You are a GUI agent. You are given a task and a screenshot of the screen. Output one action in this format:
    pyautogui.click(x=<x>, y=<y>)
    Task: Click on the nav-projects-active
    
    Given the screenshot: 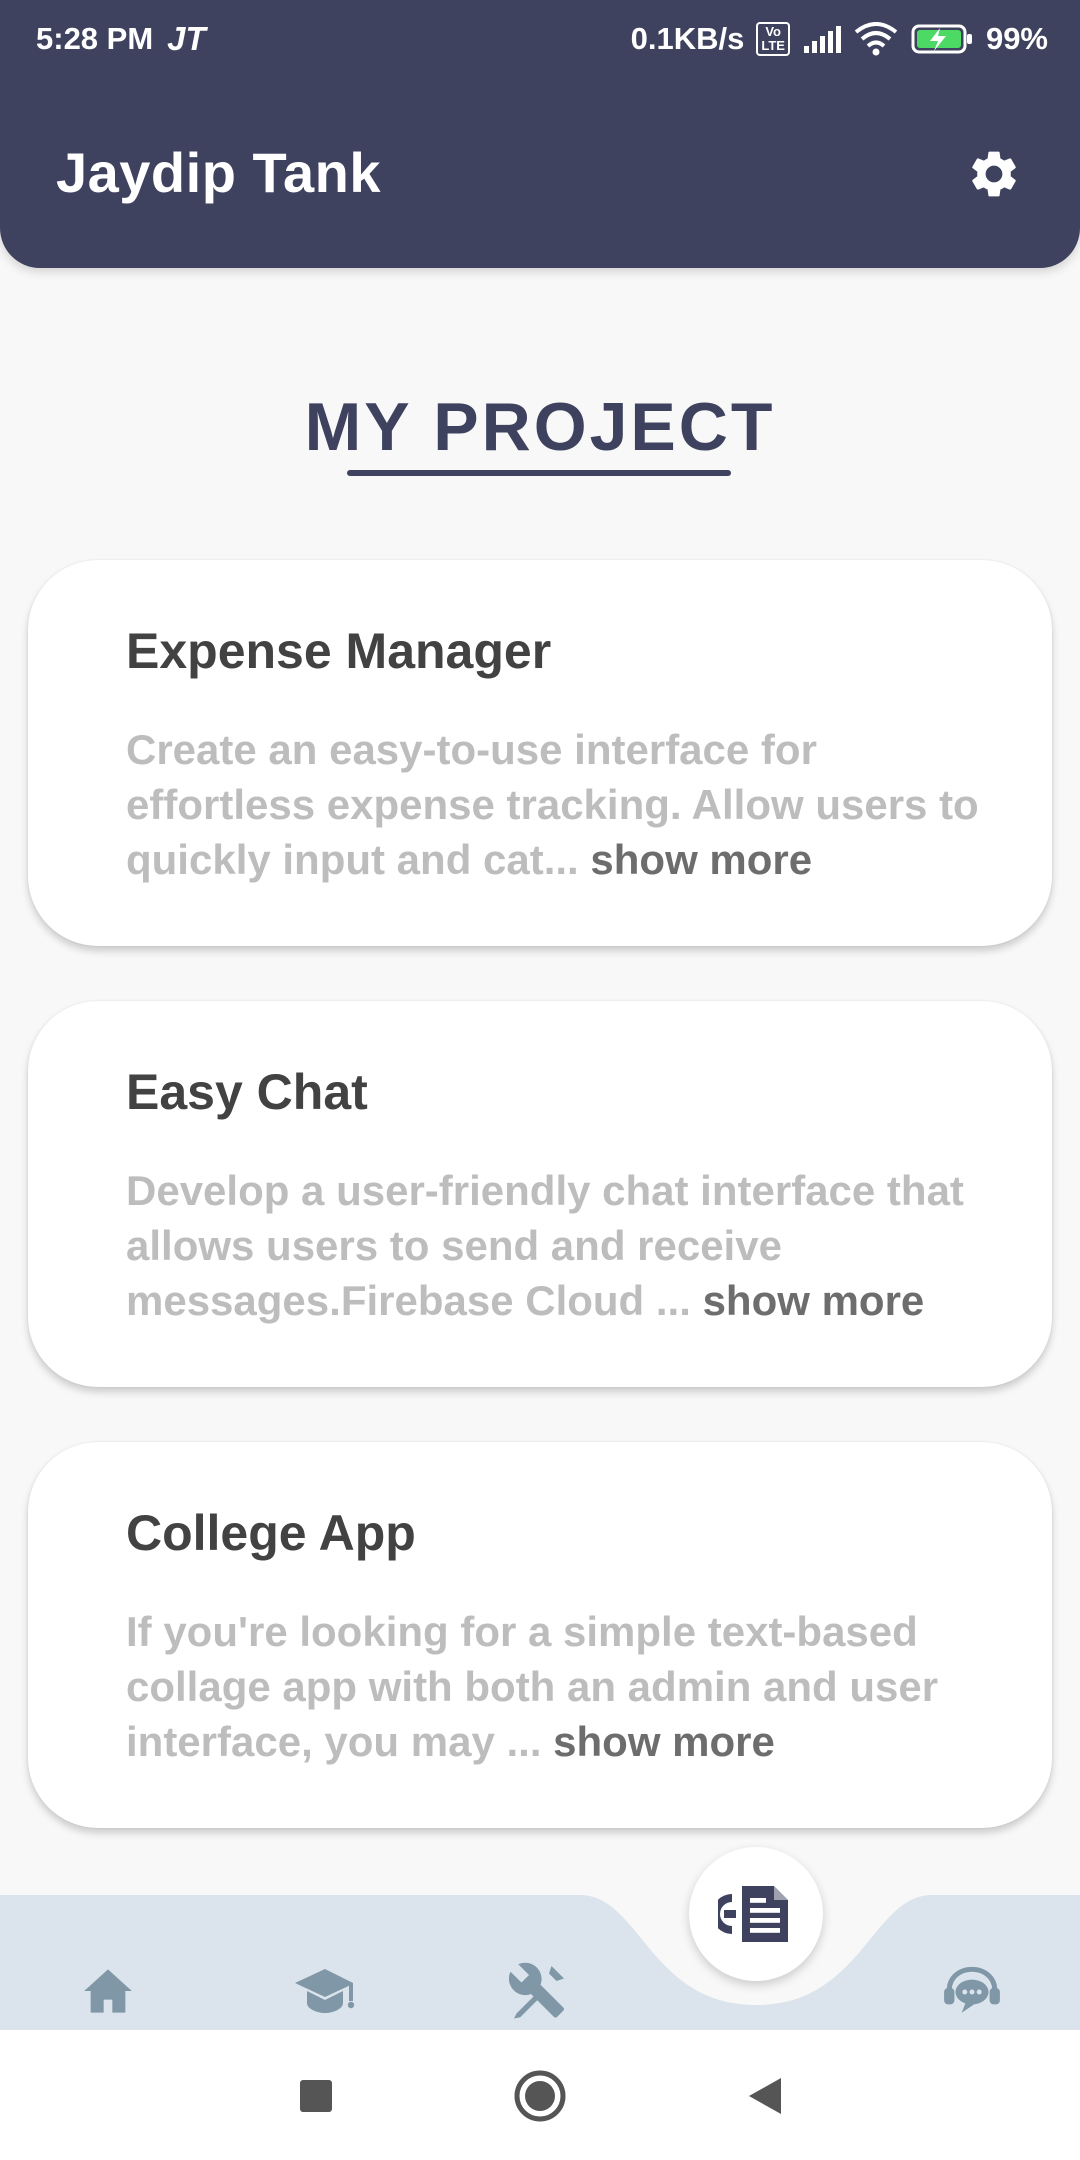 What is the action you would take?
    pyautogui.click(x=756, y=1914)
    